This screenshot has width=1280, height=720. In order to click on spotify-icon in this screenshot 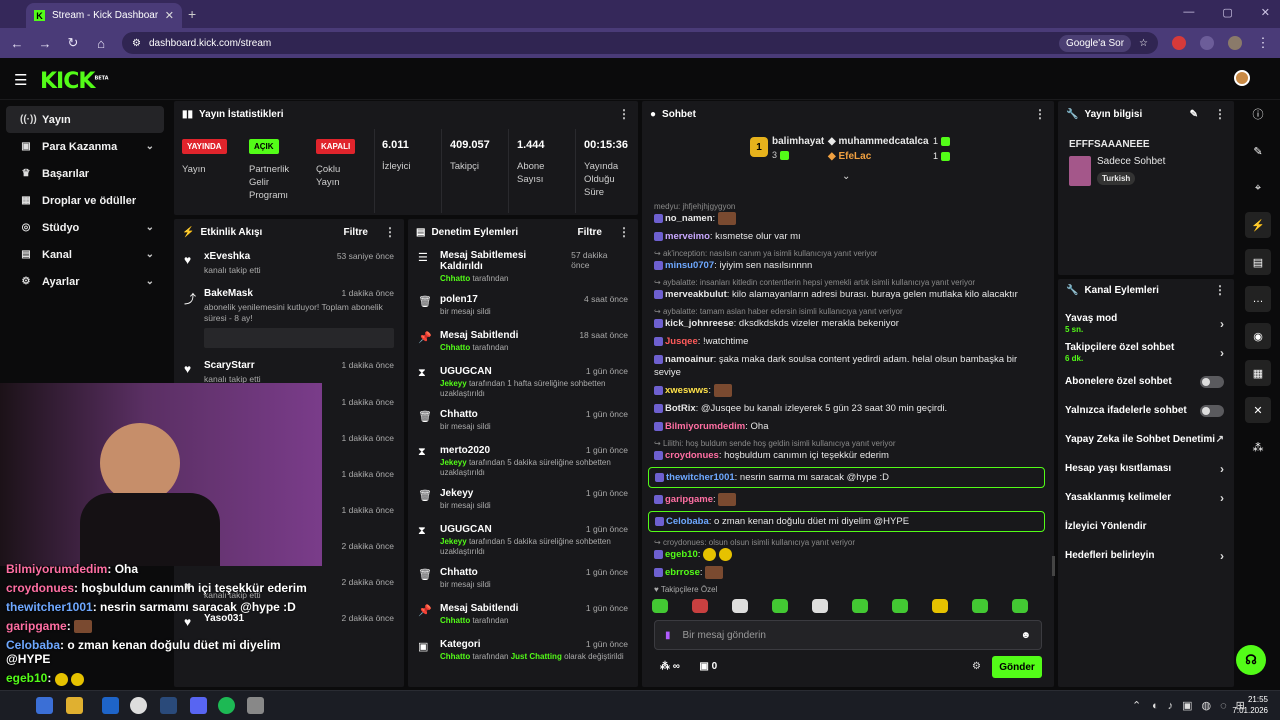, I will do `click(226, 705)`.